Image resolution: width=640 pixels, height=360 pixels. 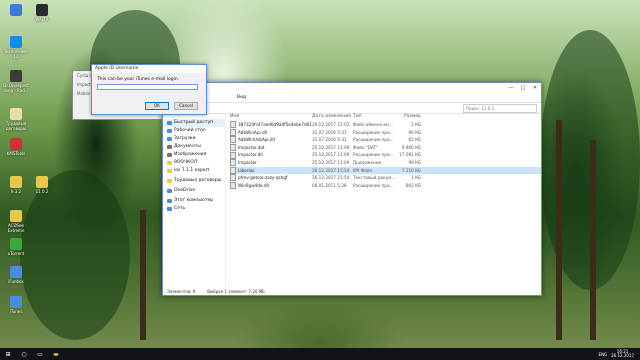 What do you see at coordinates (194, 209) in the screenshot?
I see `nav-item: Сеть` at bounding box center [194, 209].